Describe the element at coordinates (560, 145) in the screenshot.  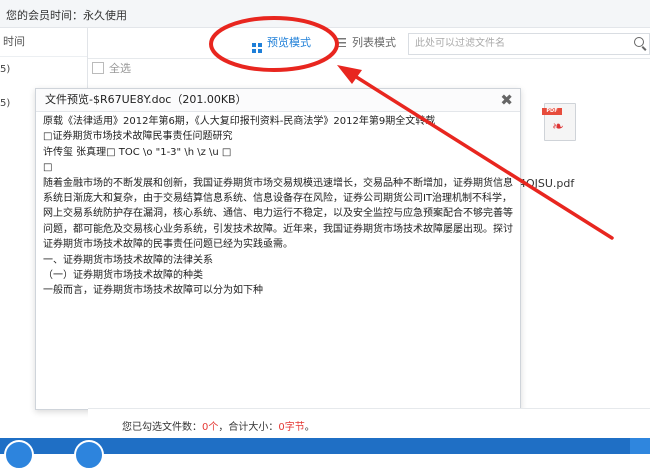
I see `file-item: PDF ❧ 4OJSU.pdf` at that location.